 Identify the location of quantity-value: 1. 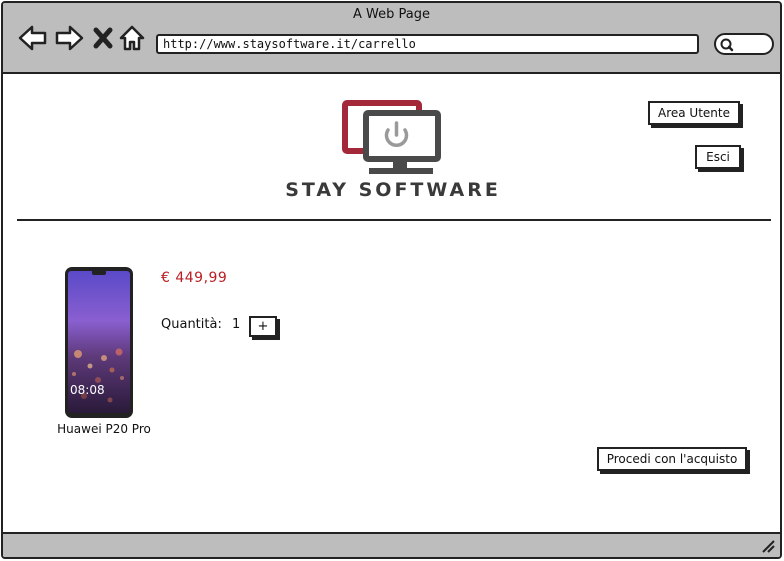
(236, 324).